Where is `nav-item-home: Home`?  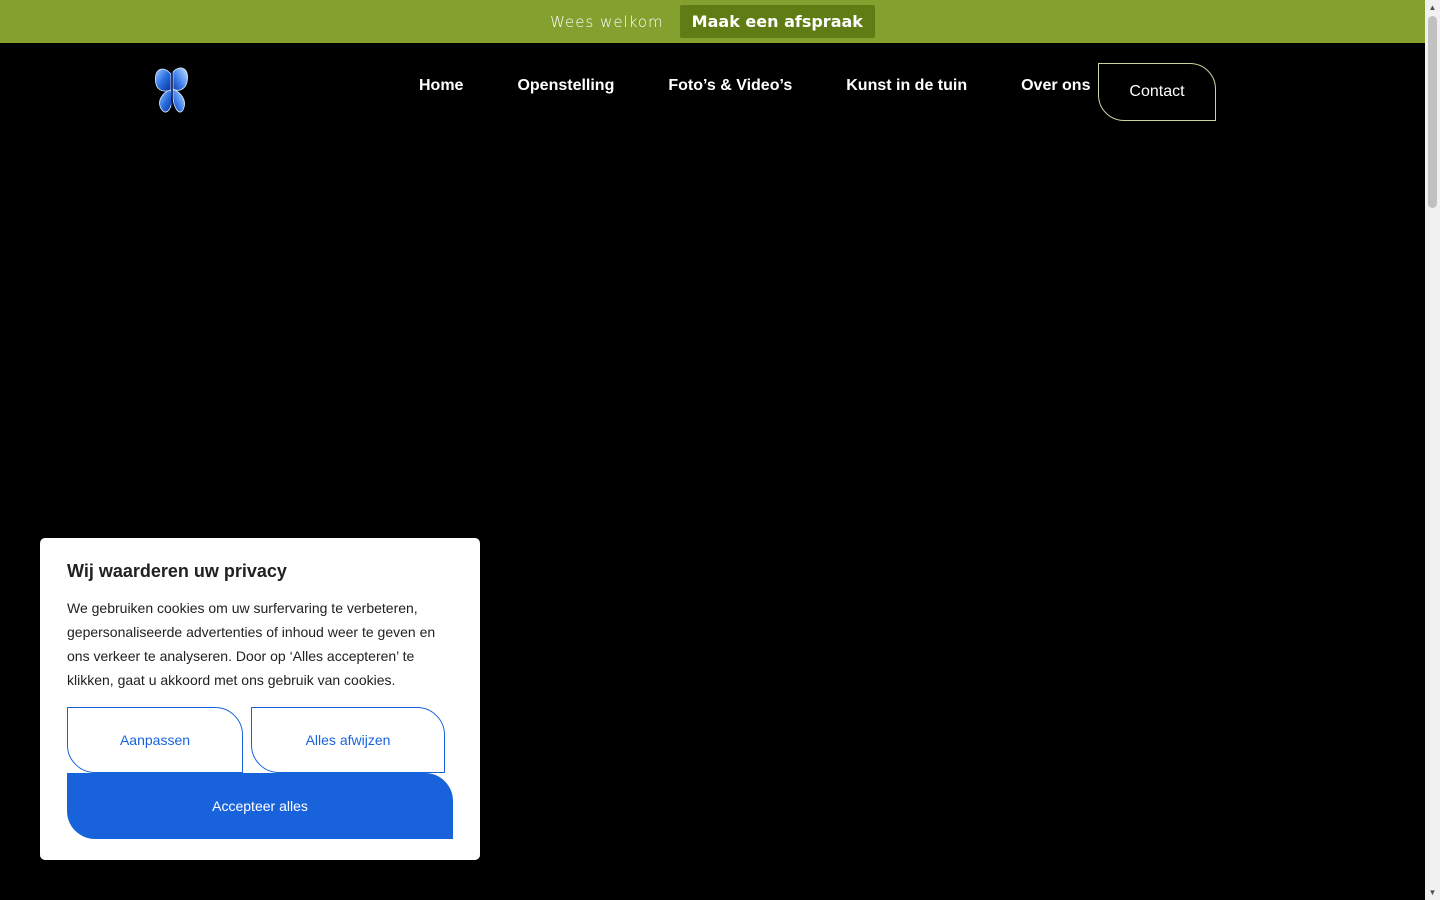
nav-item-home: Home is located at coordinates (441, 86).